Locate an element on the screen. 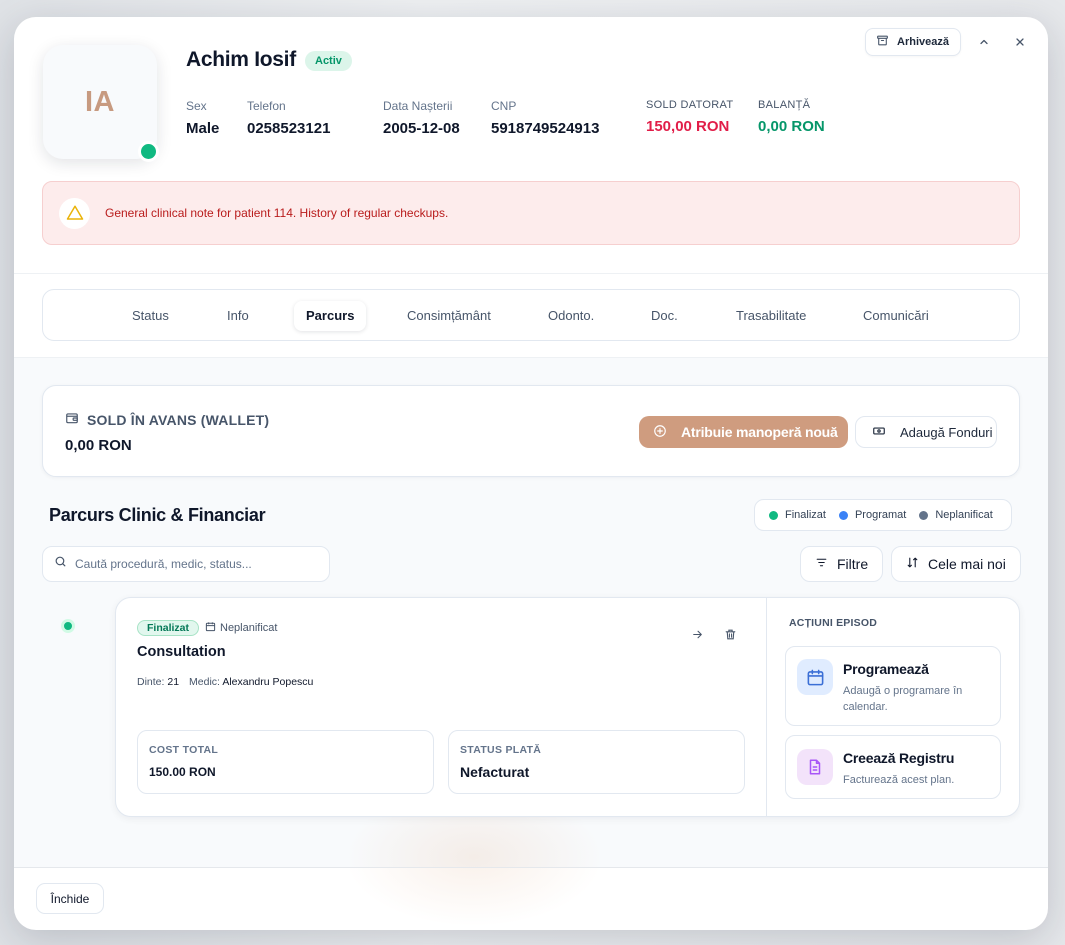  legend-label: Neplanificat is located at coordinates (964, 515).